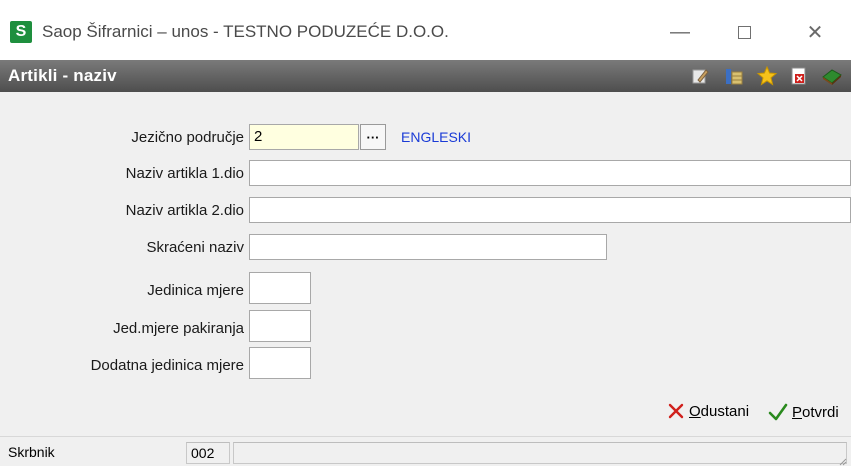 This screenshot has height=471, width=851. Describe the element at coordinates (280, 326) in the screenshot. I see `packaging-unit-input` at that location.